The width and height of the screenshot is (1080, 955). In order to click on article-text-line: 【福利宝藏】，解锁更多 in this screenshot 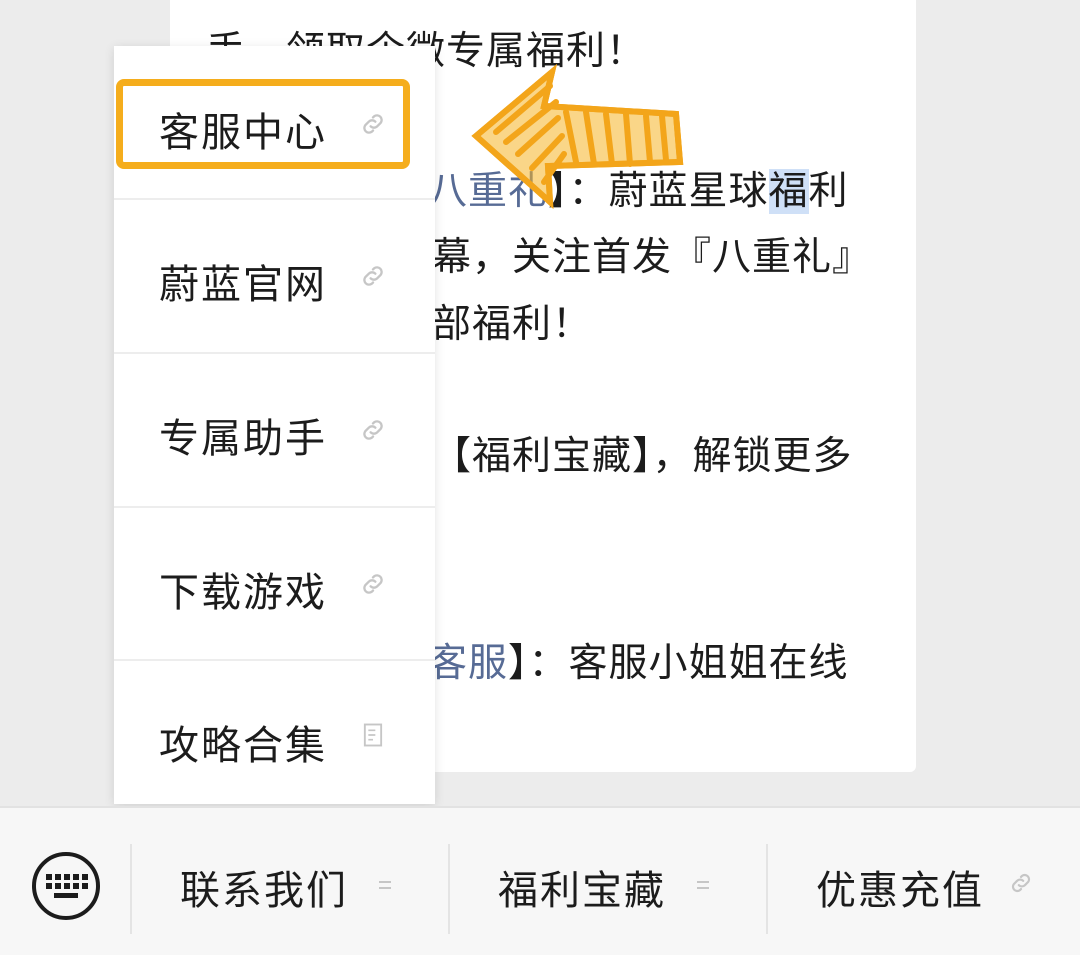, I will do `click(642, 456)`.